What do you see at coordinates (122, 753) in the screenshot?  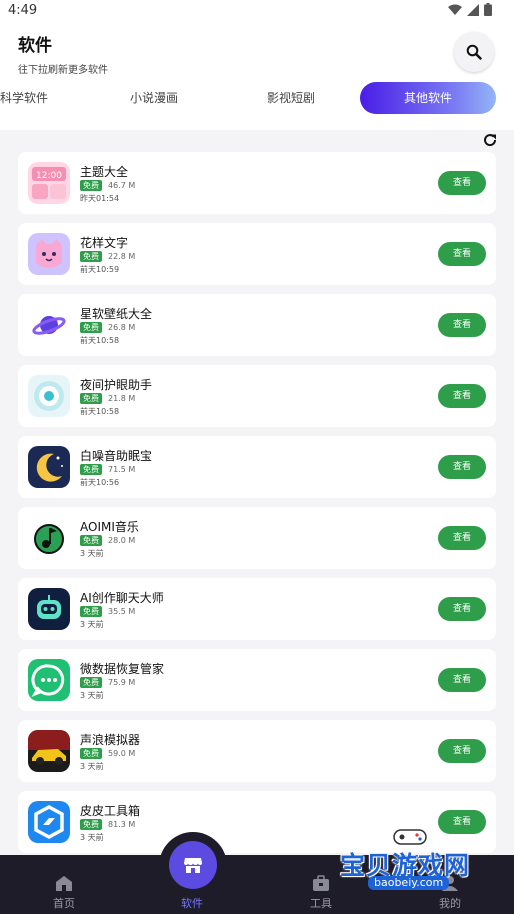 I see `app-size: 59.0 M` at bounding box center [122, 753].